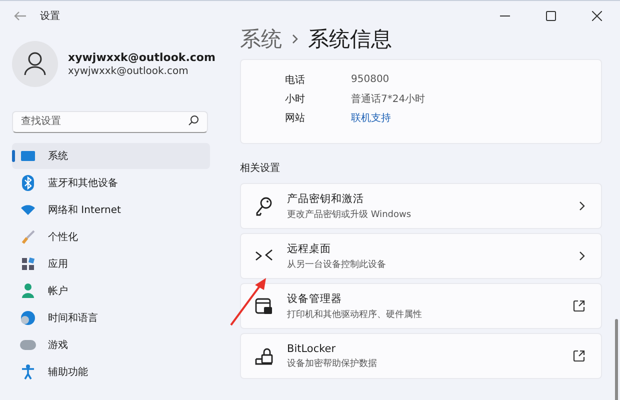 The height and width of the screenshot is (400, 620). What do you see at coordinates (28, 237) in the screenshot?
I see `brush-icon` at bounding box center [28, 237].